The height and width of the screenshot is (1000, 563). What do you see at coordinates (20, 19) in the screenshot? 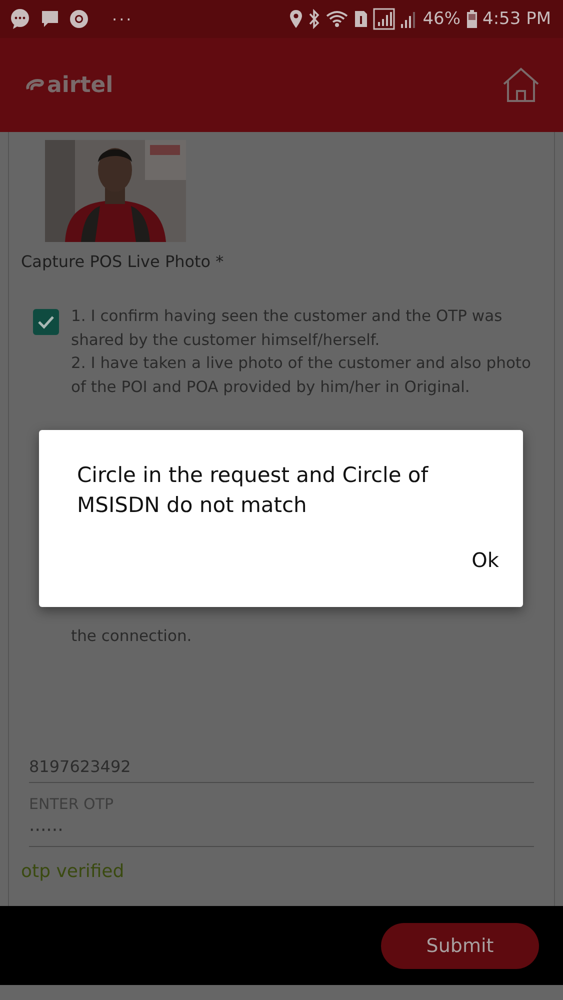
I see `chat-bubble-icon` at bounding box center [20, 19].